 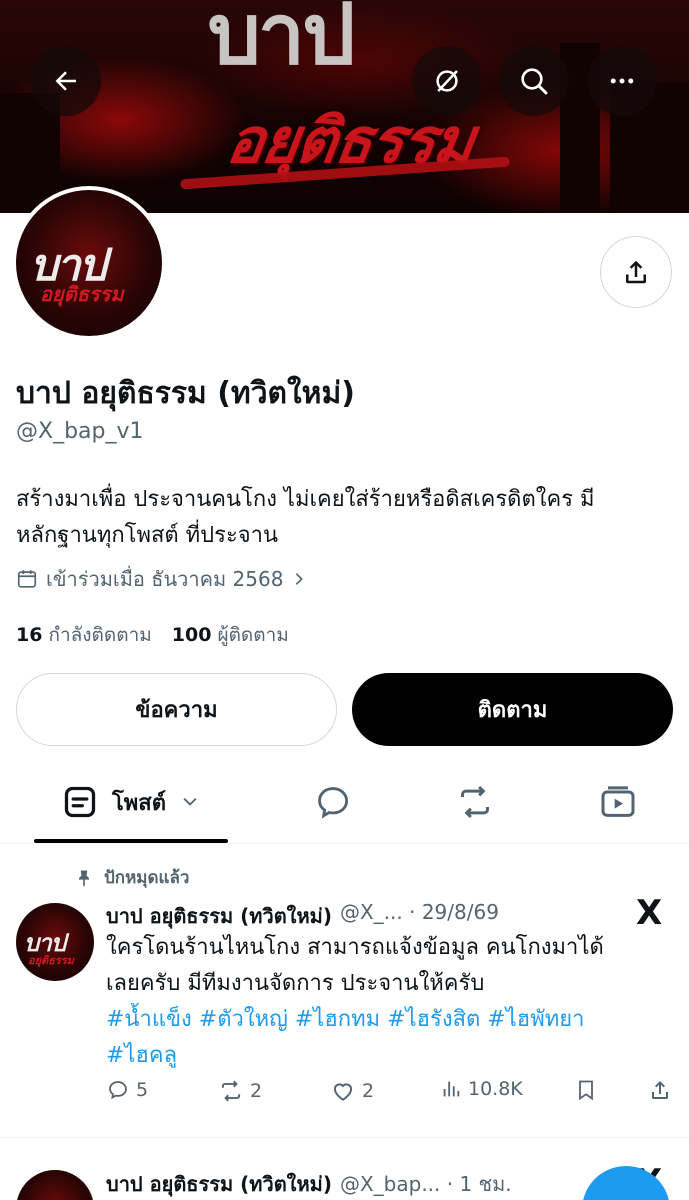 I want to click on views-action: 10.8K, so click(x=481, y=1089).